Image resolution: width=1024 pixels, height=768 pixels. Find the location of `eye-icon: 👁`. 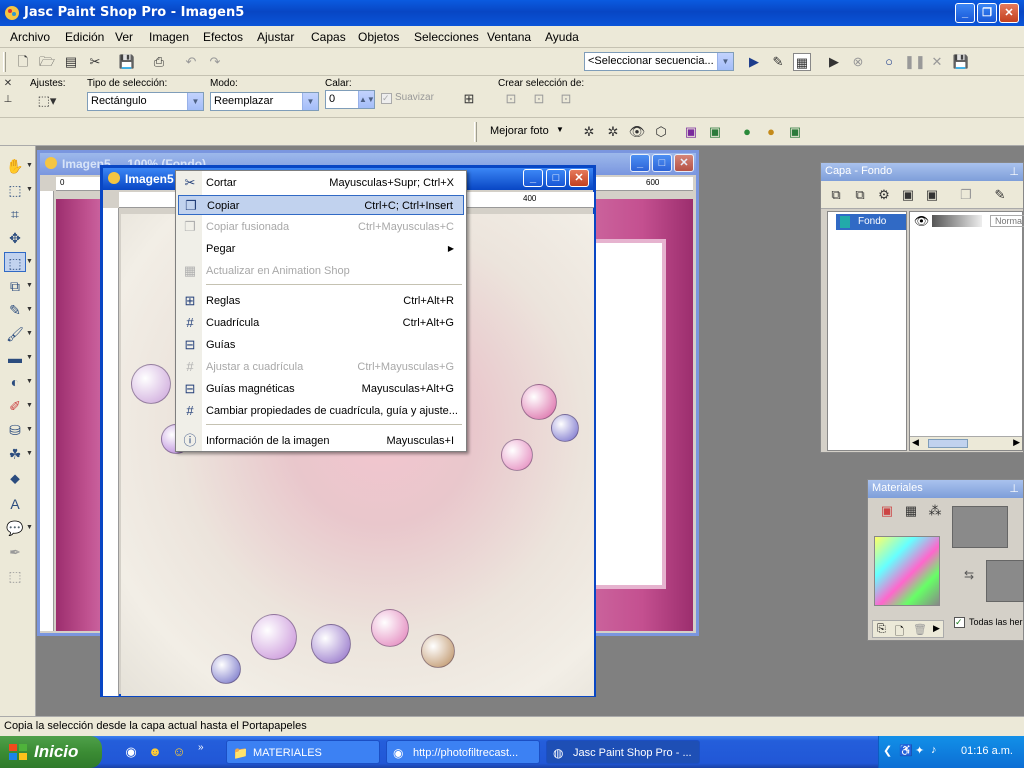

eye-icon: 👁 is located at coordinates (921, 221).